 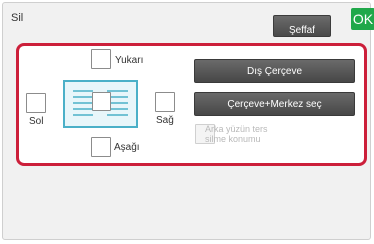 I want to click on left-label: Sol, so click(x=36, y=121).